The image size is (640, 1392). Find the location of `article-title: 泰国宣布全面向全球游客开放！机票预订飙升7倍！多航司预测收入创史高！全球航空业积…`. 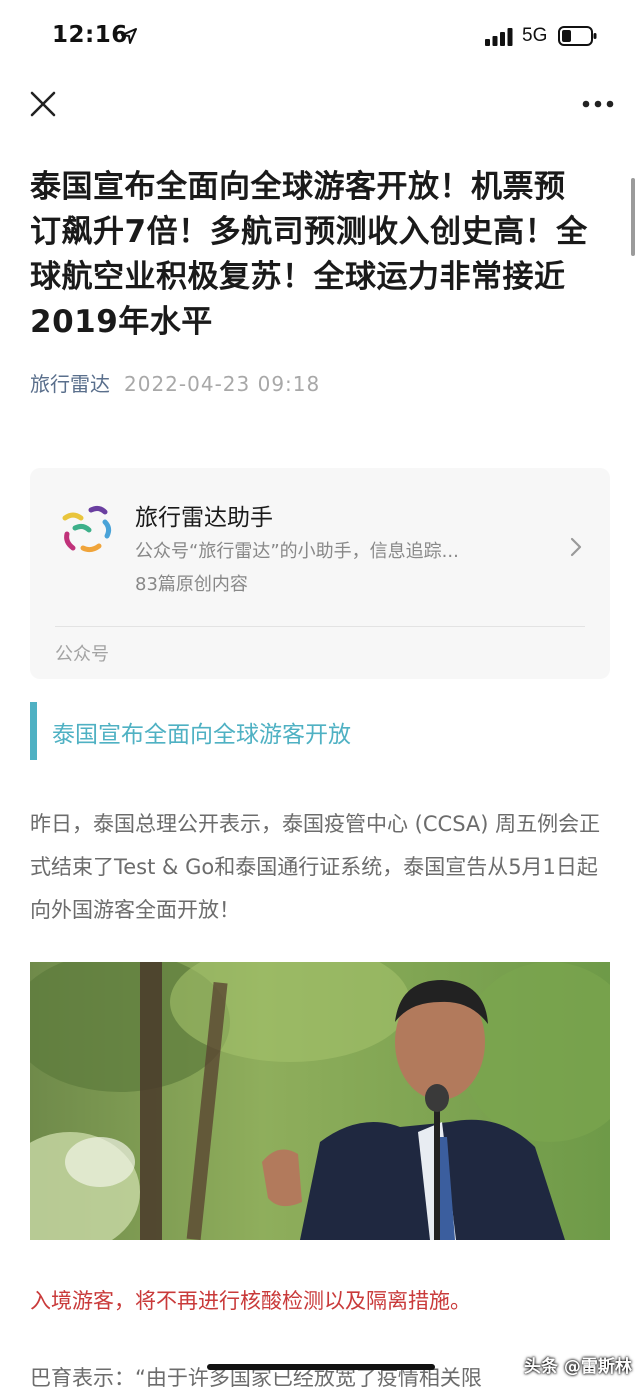

article-title: 泰国宣布全面向全球游客开放！机票预订飙升7倍！多航司预测收入创史高！全球航空业积… is located at coordinates (309, 254).